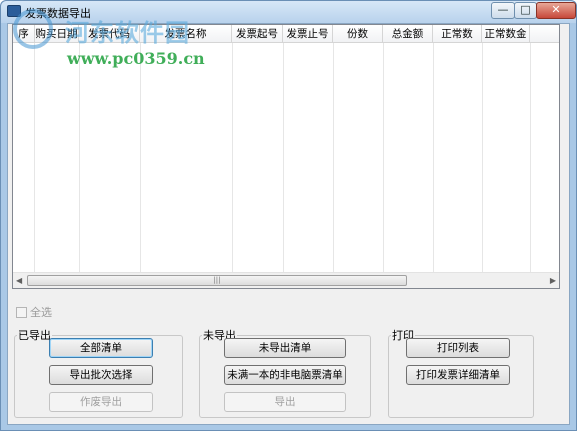  I want to click on incomplete-book-list-button: 未满一本的非电脑票清单, so click(285, 375).